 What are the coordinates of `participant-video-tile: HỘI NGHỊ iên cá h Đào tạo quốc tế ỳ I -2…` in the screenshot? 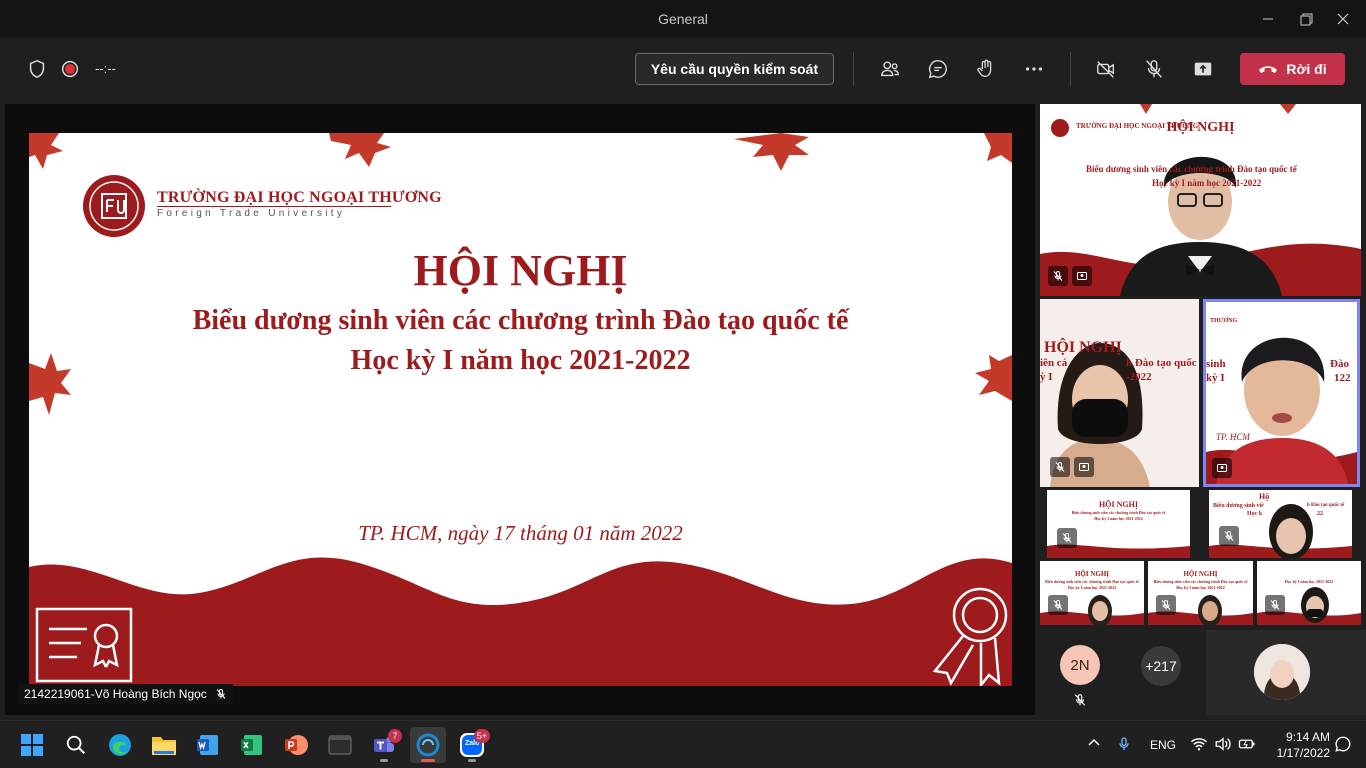 It's located at (1119, 393).